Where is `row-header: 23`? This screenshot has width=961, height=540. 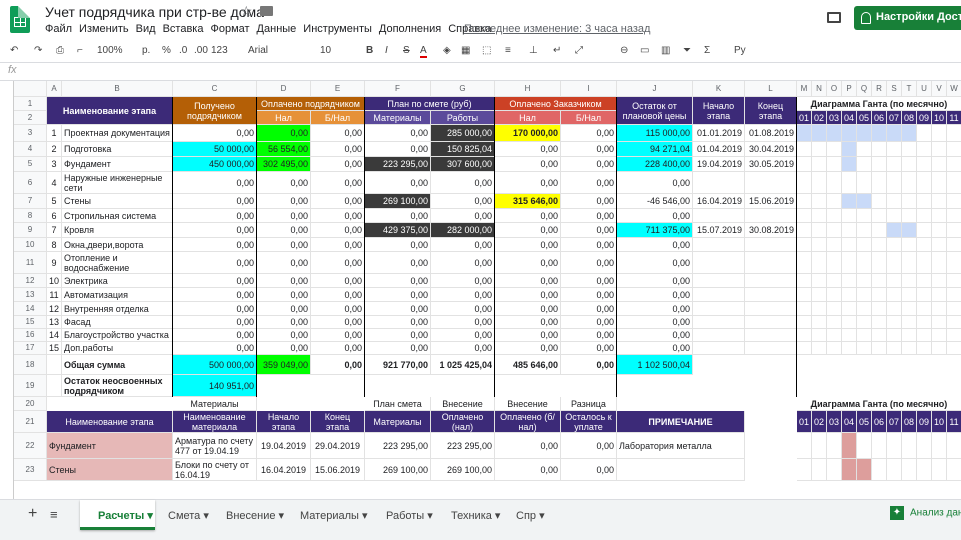
row-header: 23 is located at coordinates (30, 470).